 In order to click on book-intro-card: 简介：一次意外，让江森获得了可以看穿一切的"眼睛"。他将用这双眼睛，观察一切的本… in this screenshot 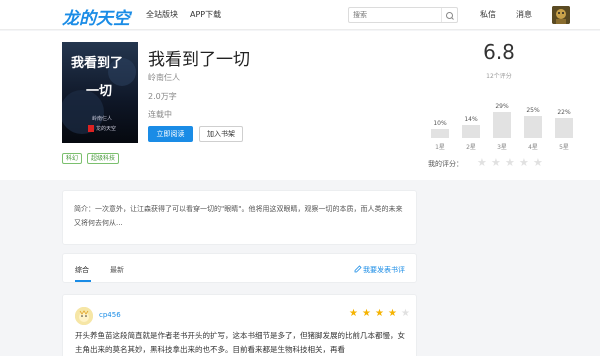, I will do `click(239, 217)`.